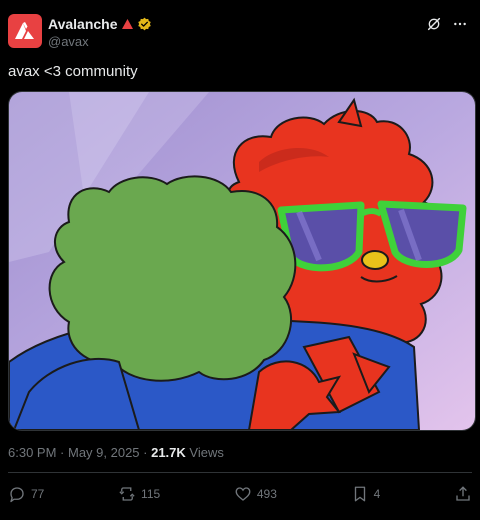 Image resolution: width=480 pixels, height=520 pixels. Describe the element at coordinates (168, 452) in the screenshot. I see `views-count: 21.7K` at that location.